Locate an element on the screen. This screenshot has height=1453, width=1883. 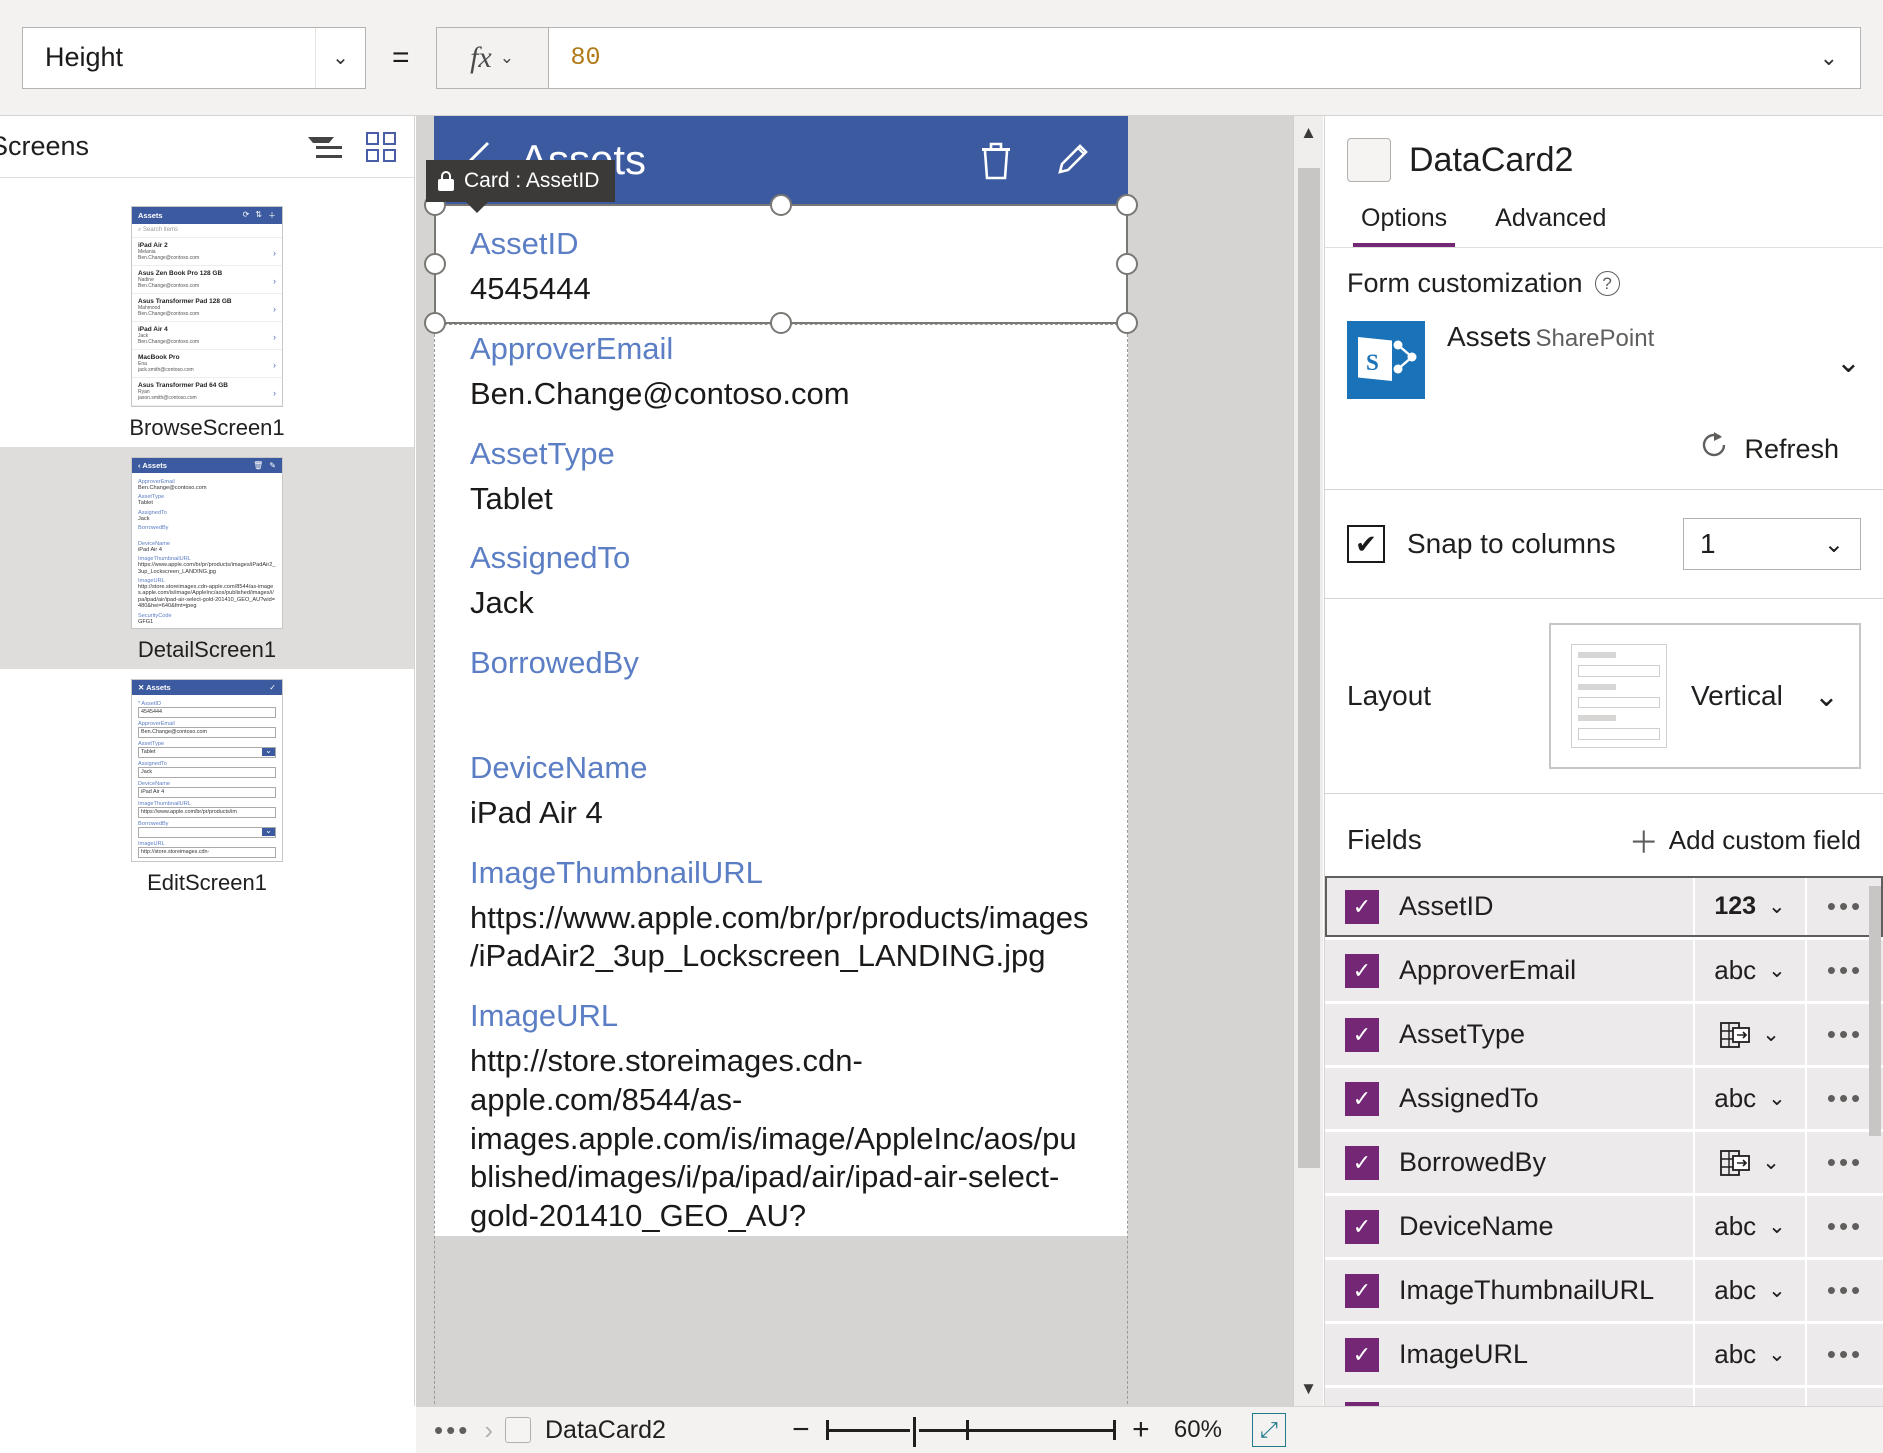
scroll-down-icon: ▼ is located at coordinates (1309, 1389).